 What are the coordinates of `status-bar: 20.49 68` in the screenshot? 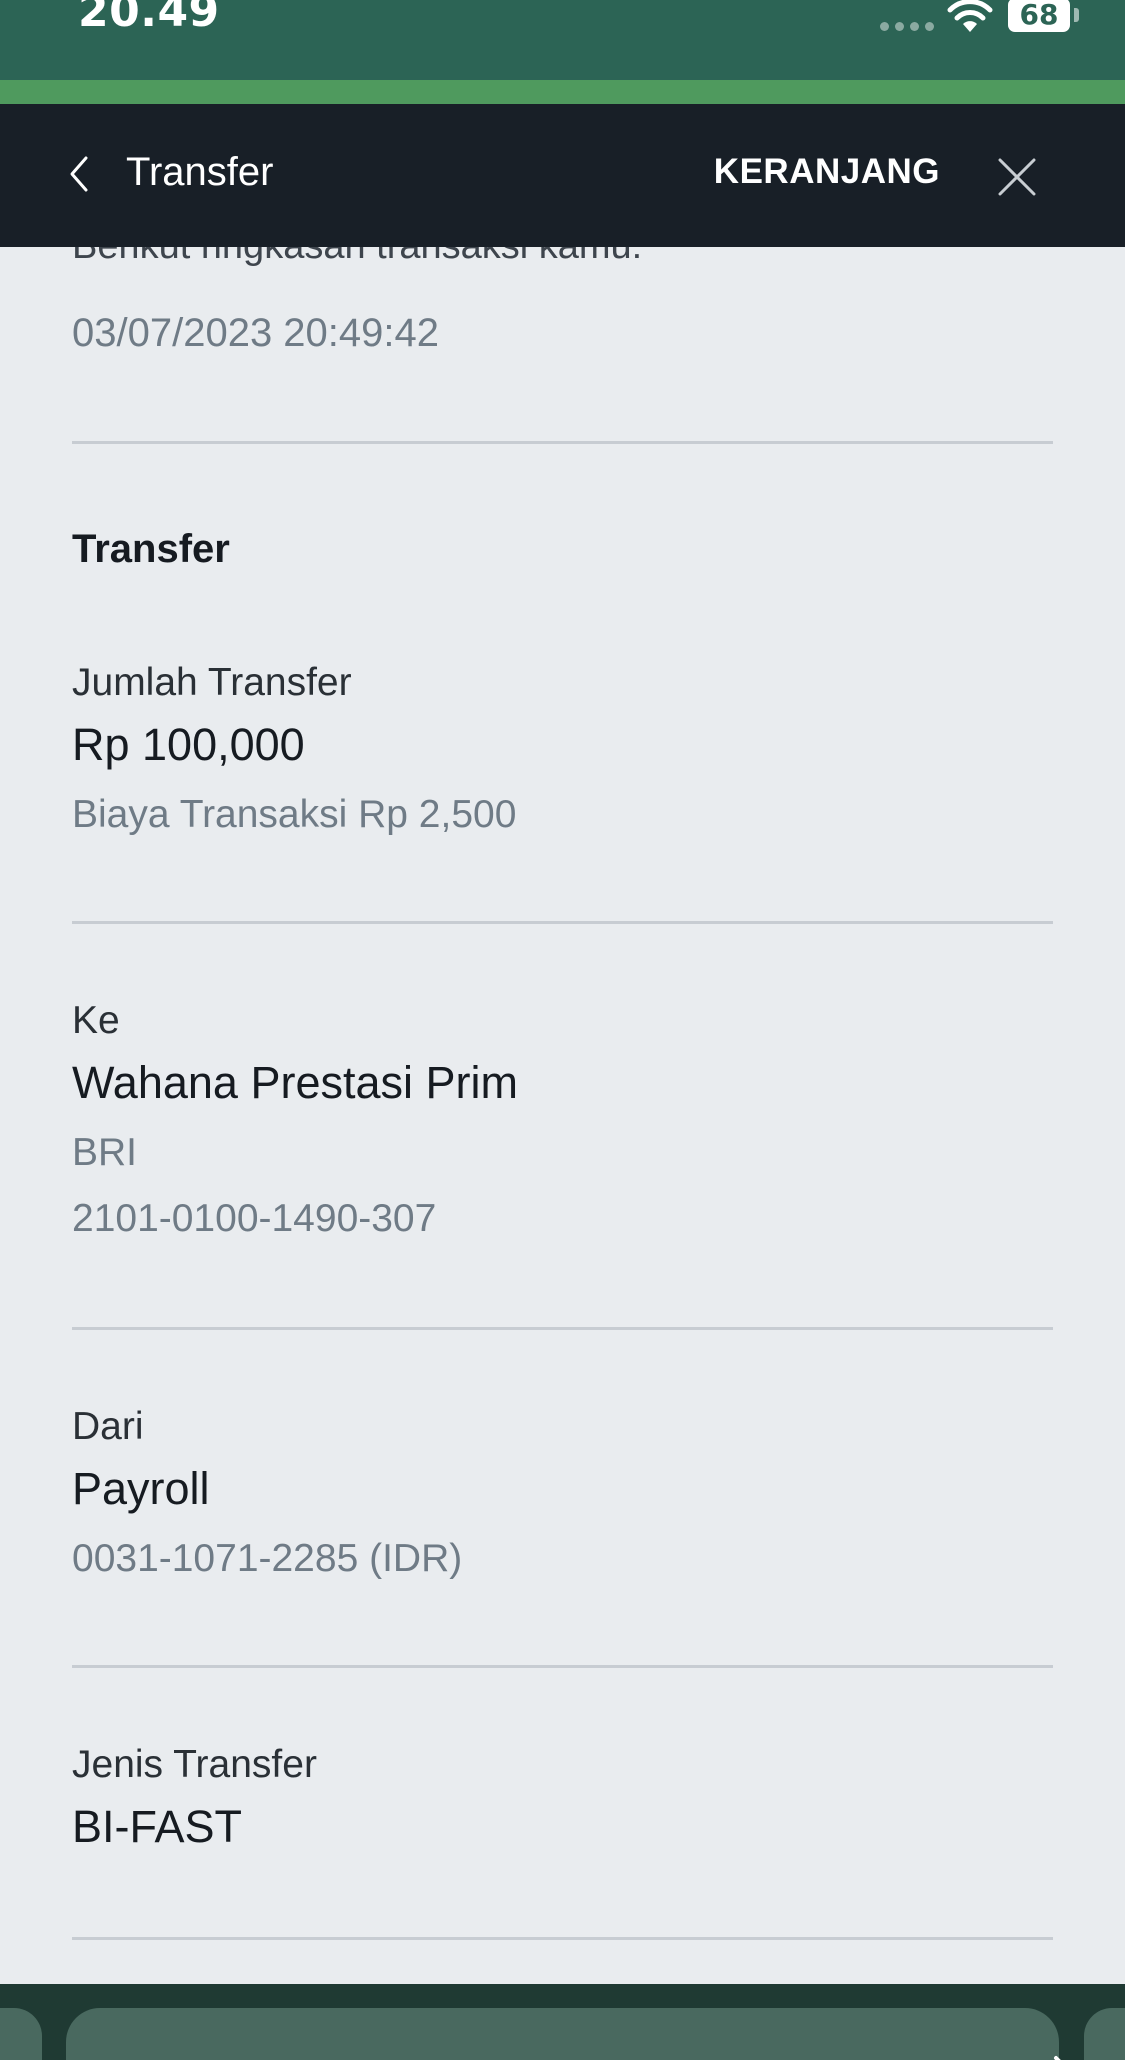 It's located at (562, 40).